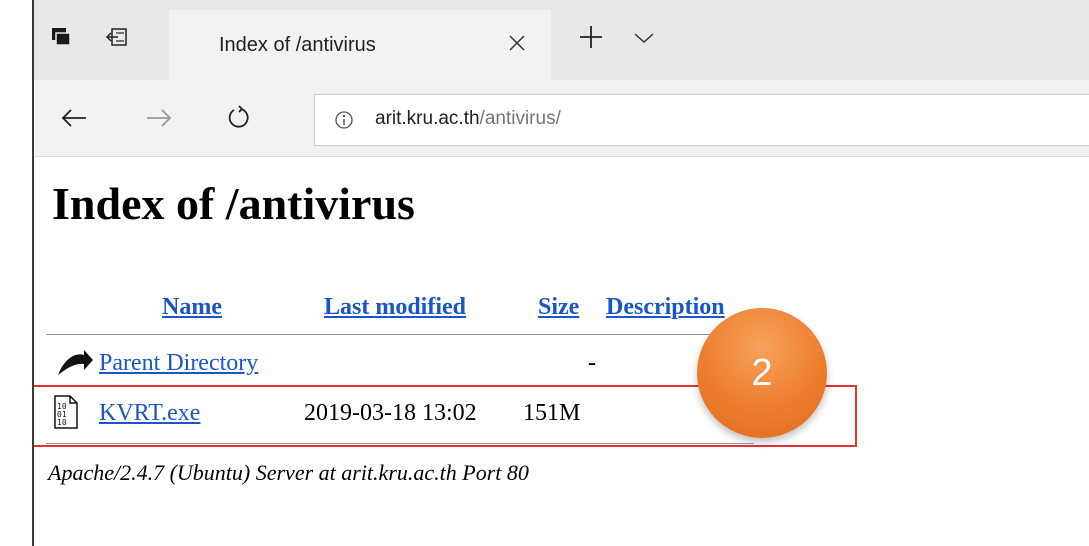 The height and width of the screenshot is (546, 1089). Describe the element at coordinates (344, 120) in the screenshot. I see `info-icon` at that location.